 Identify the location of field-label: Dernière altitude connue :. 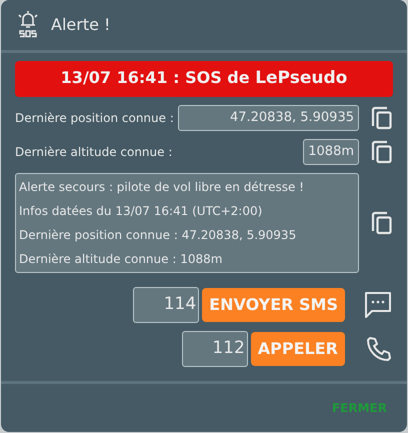
(93, 152).